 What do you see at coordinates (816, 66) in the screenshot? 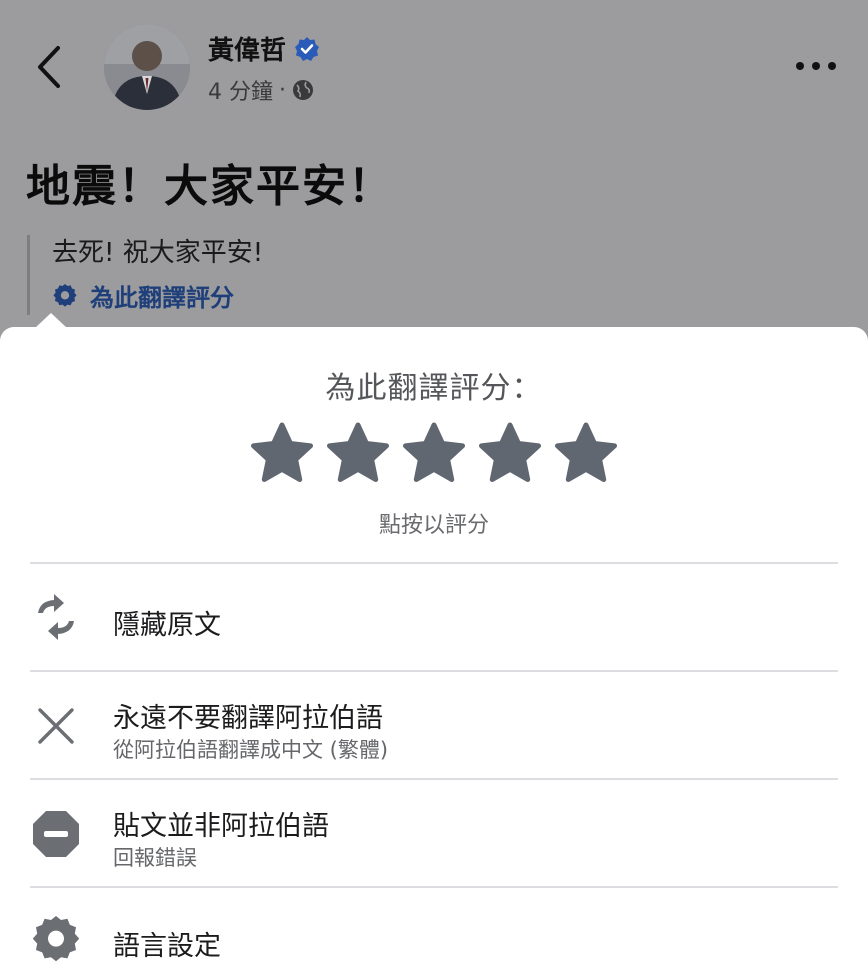
I see `more-options-icon` at bounding box center [816, 66].